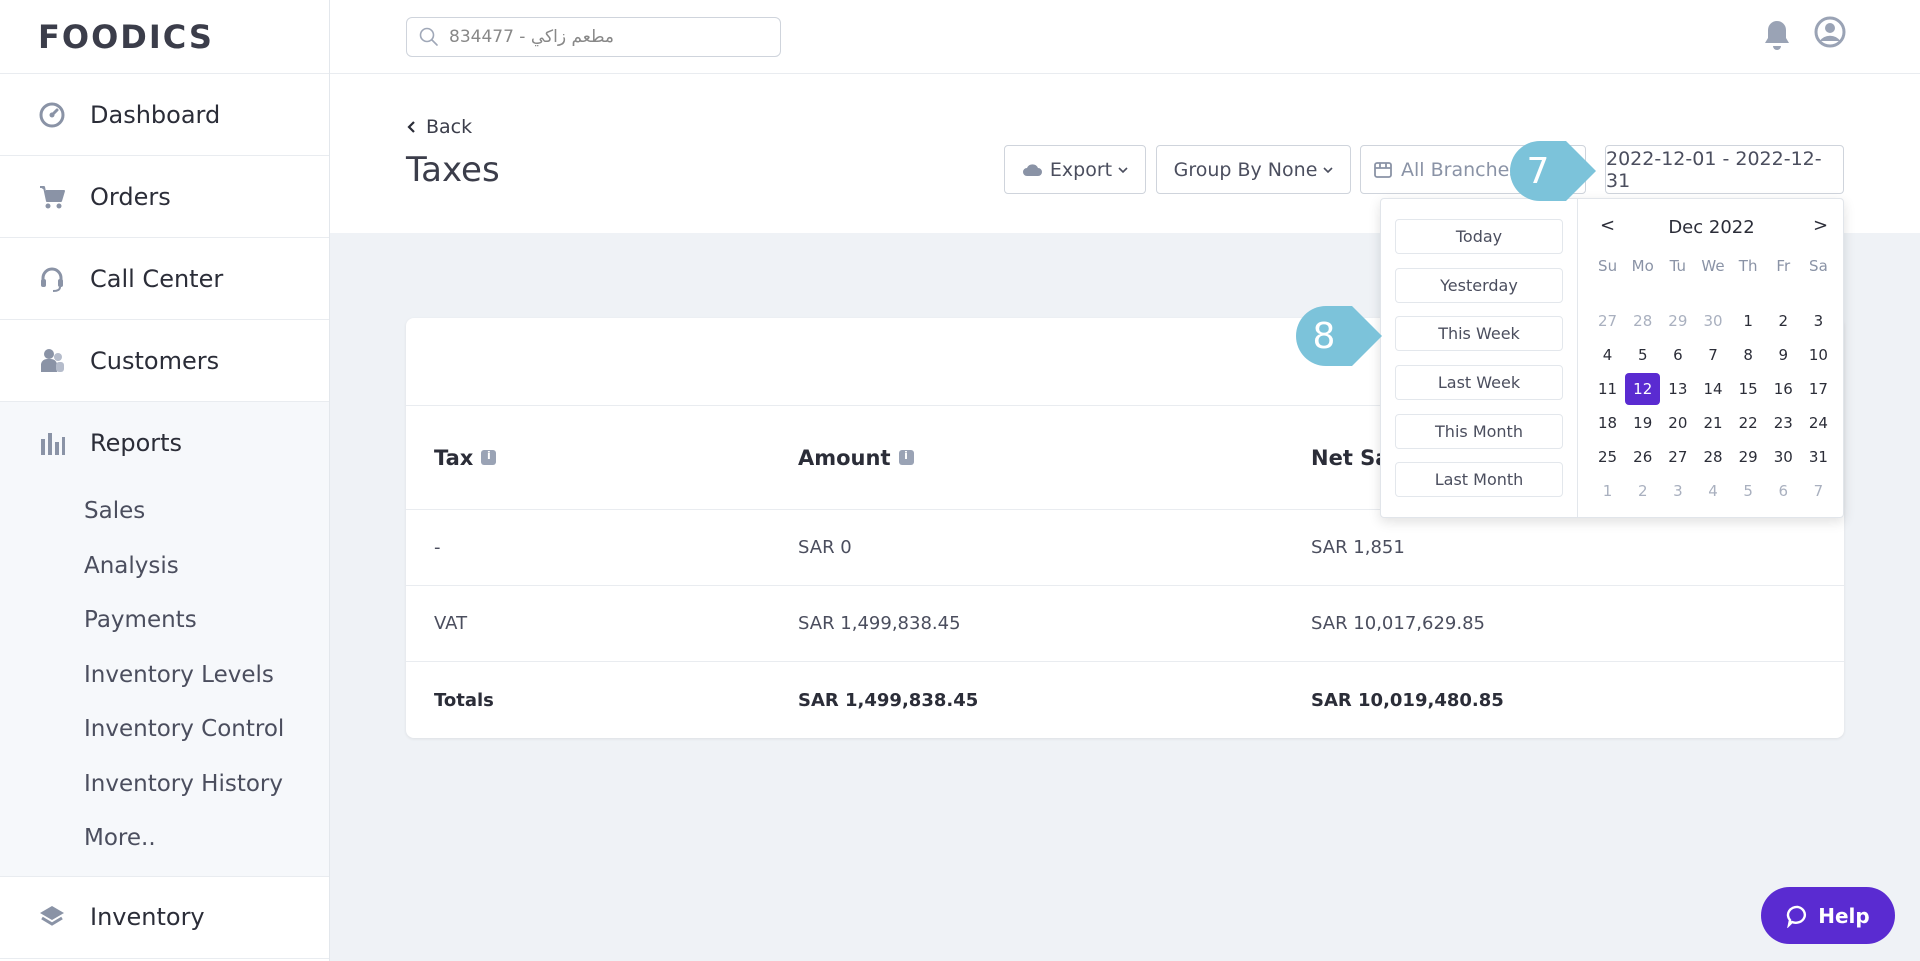  Describe the element at coordinates (465, 458) in the screenshot. I see `column-header-tax: Tax` at that location.